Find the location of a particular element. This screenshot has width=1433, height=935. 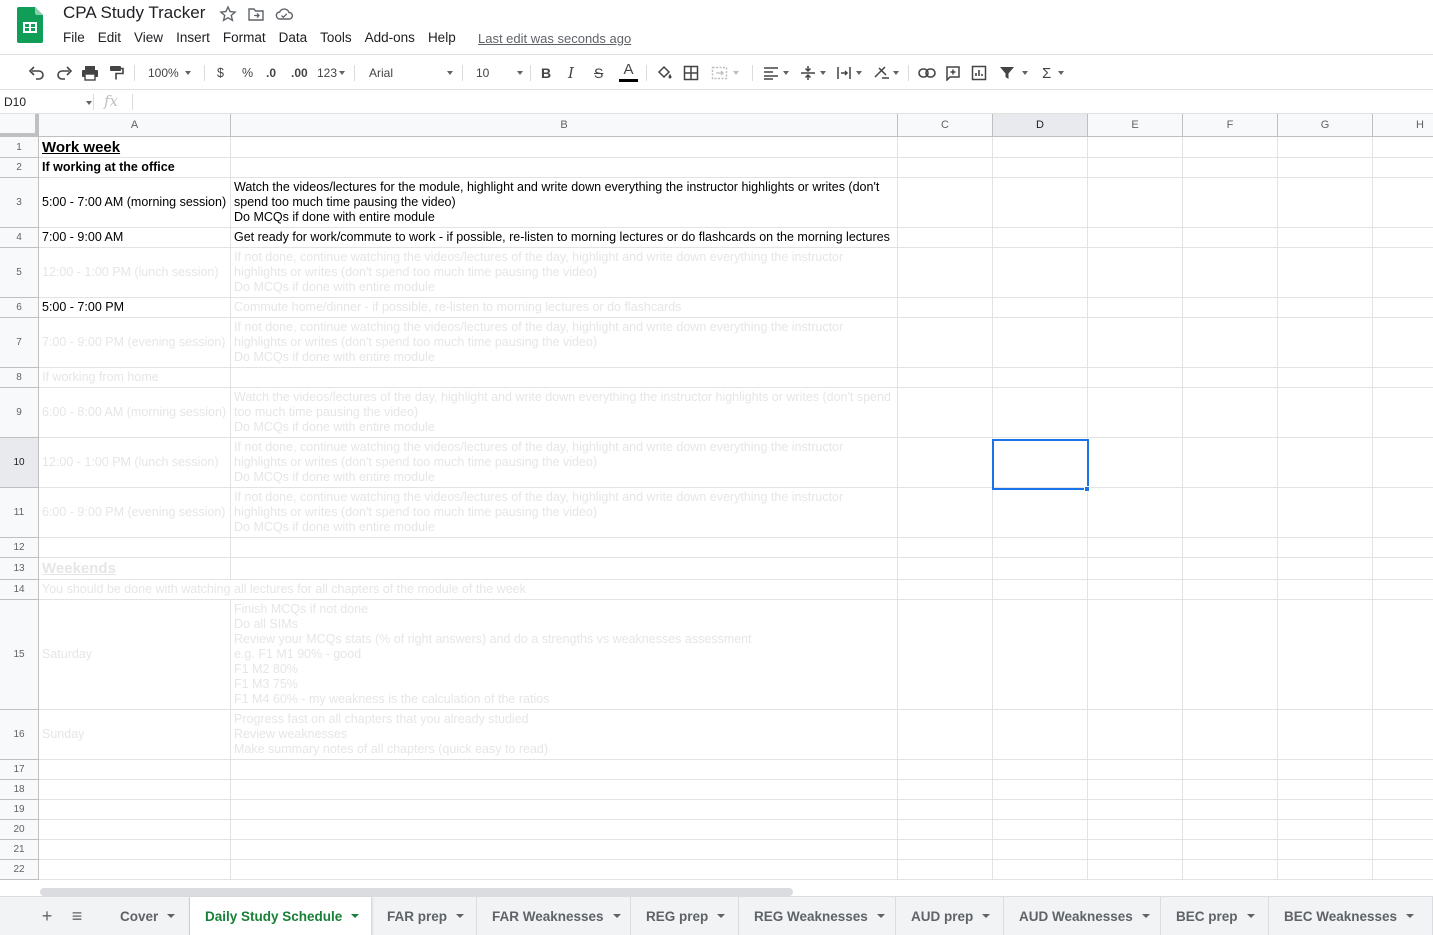

cell-h21 is located at coordinates (1403, 850).